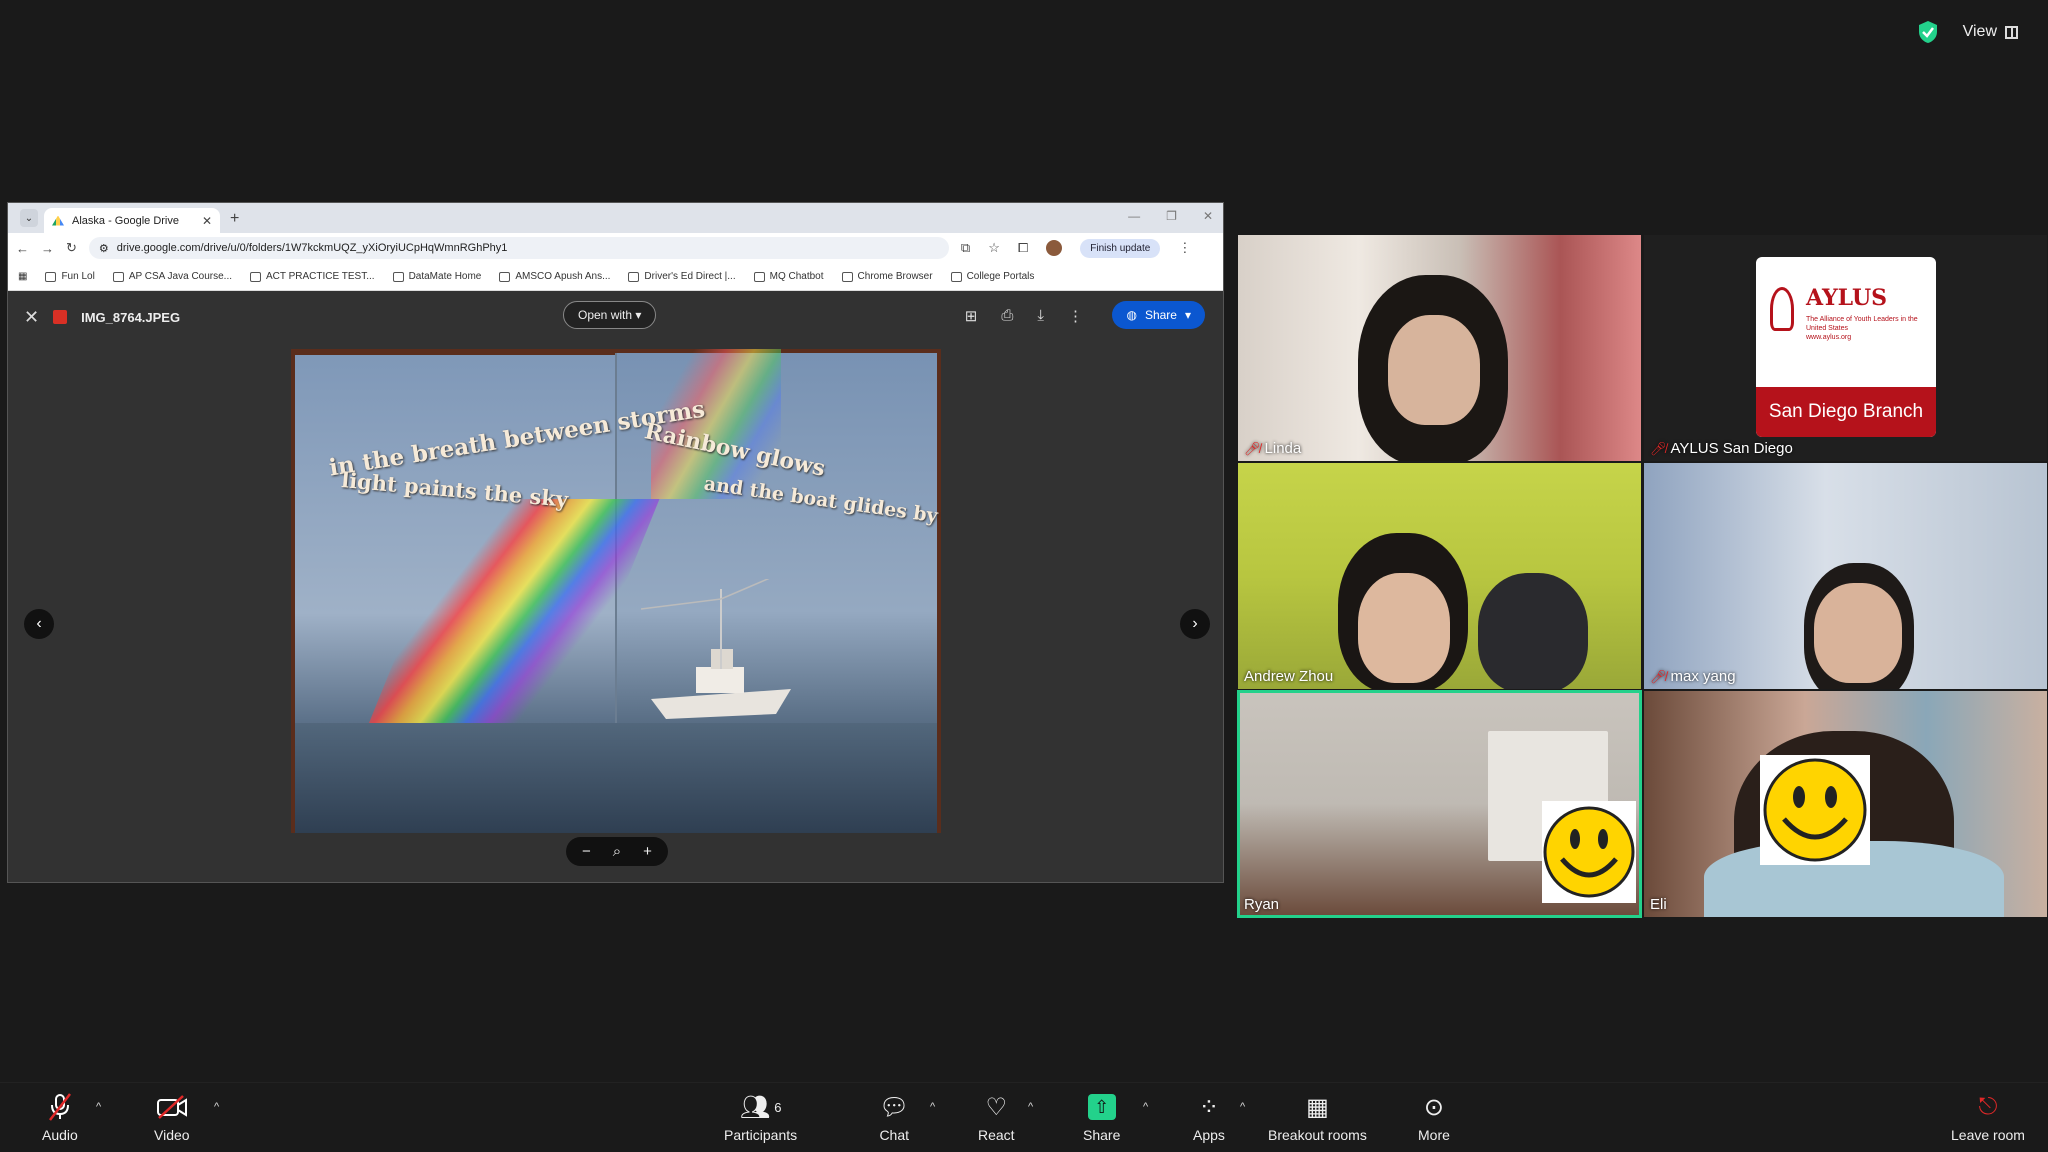 The width and height of the screenshot is (2048, 1152). I want to click on next-image-button: ›, so click(1195, 624).